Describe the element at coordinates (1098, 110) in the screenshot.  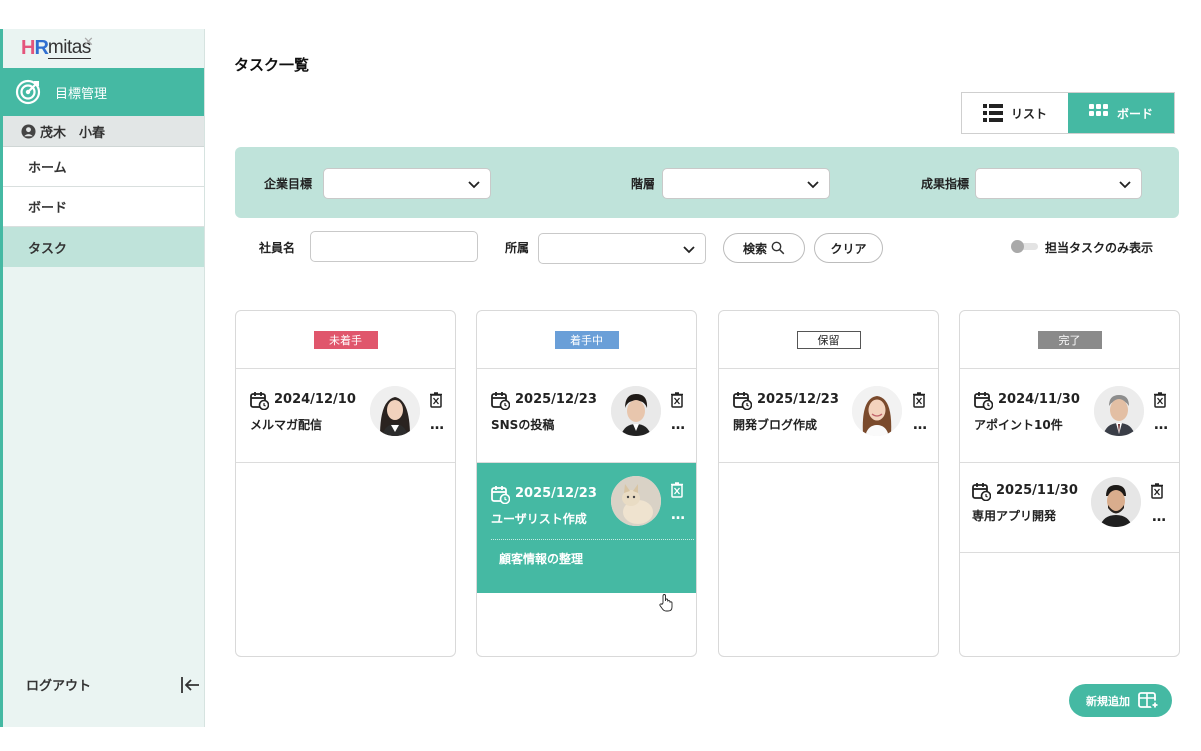
I see `grid-icon` at that location.